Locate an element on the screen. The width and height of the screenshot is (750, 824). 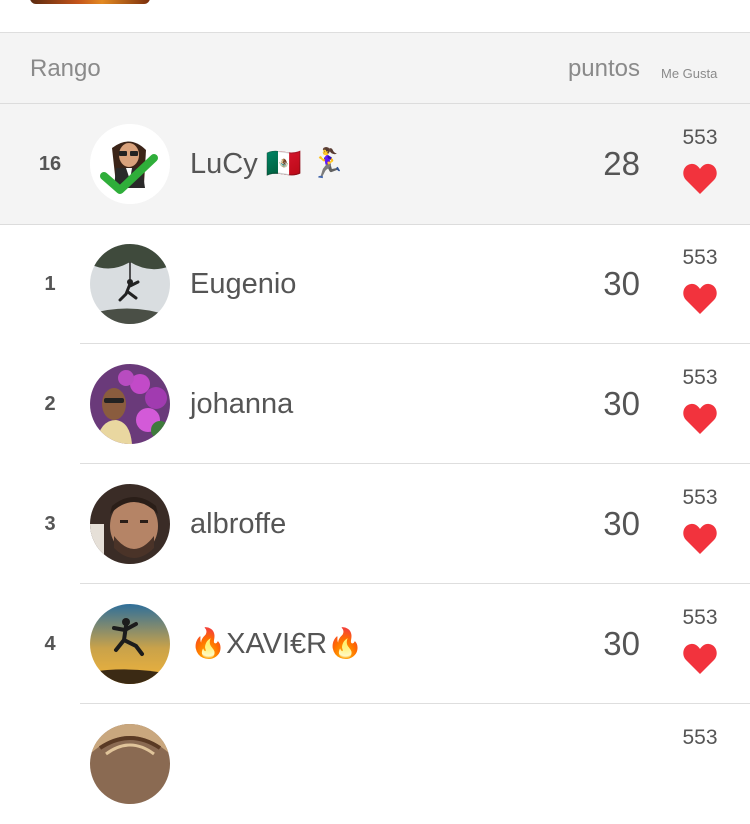
likes-column-header: Me Gusta is located at coordinates (689, 73).